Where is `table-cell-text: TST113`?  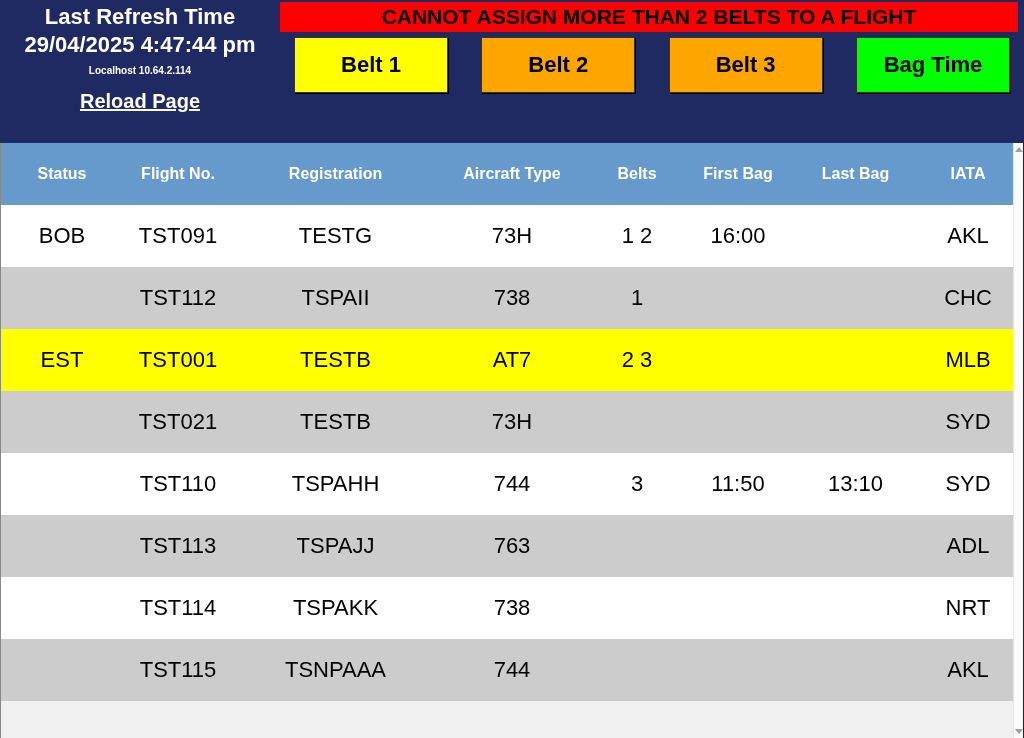
table-cell-text: TST113 is located at coordinates (178, 546).